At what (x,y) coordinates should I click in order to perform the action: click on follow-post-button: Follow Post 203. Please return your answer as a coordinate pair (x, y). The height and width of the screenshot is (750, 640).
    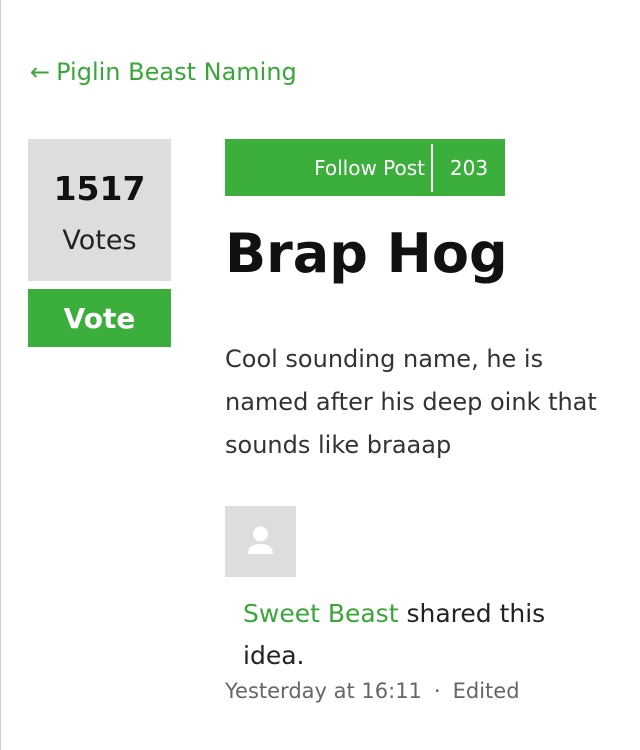
    Looking at the image, I should click on (365, 167).